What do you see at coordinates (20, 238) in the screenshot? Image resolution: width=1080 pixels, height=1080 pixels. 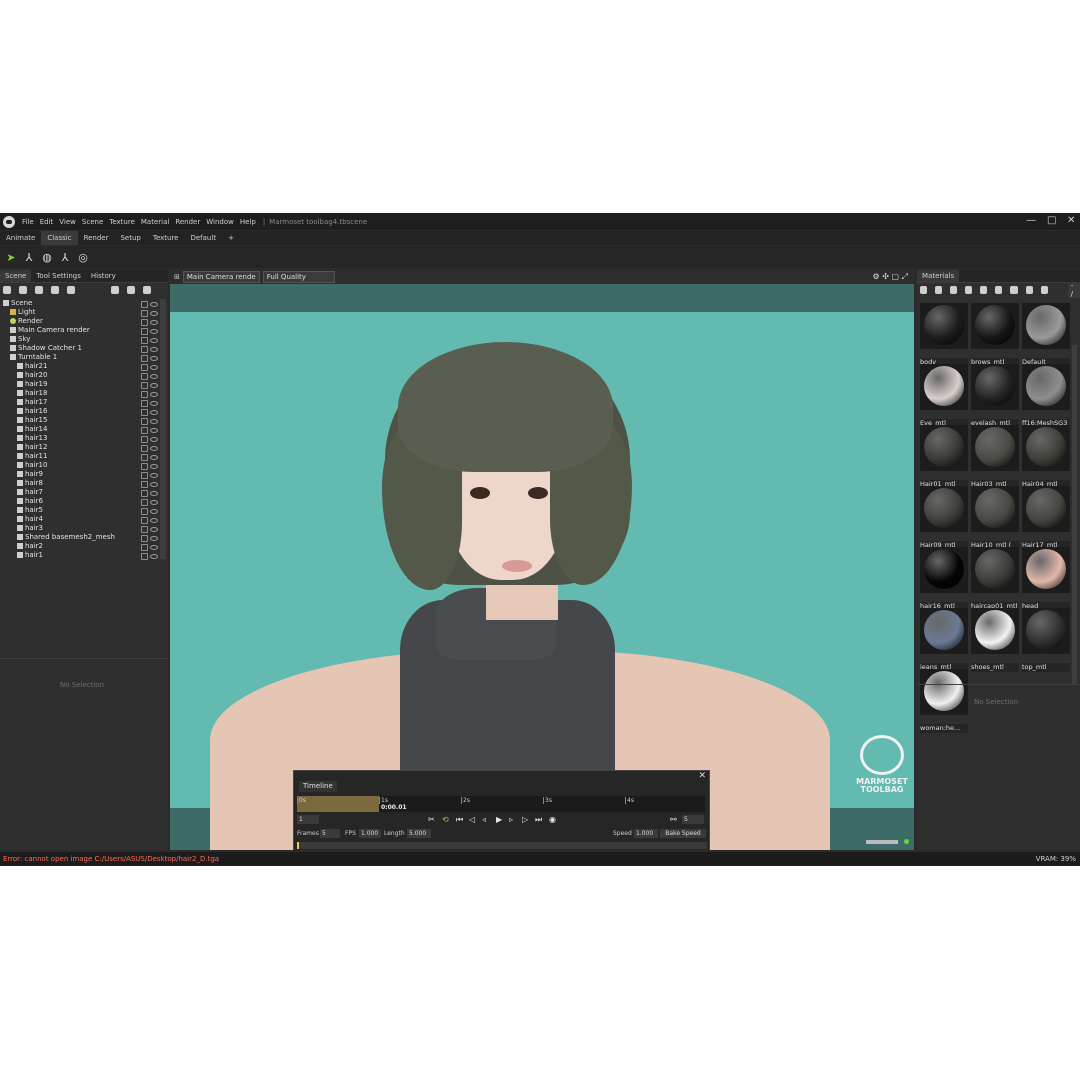 I see `tab-animate: Animate` at bounding box center [20, 238].